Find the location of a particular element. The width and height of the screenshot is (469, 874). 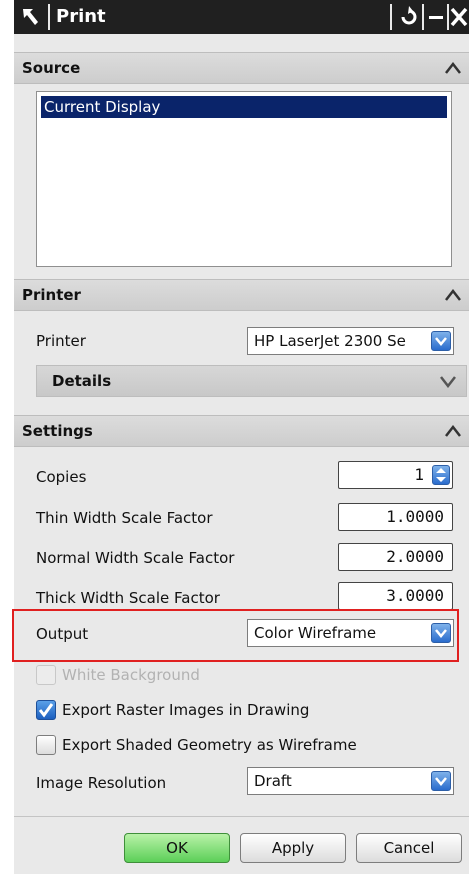

export-shaded-checkbox is located at coordinates (46, 745).